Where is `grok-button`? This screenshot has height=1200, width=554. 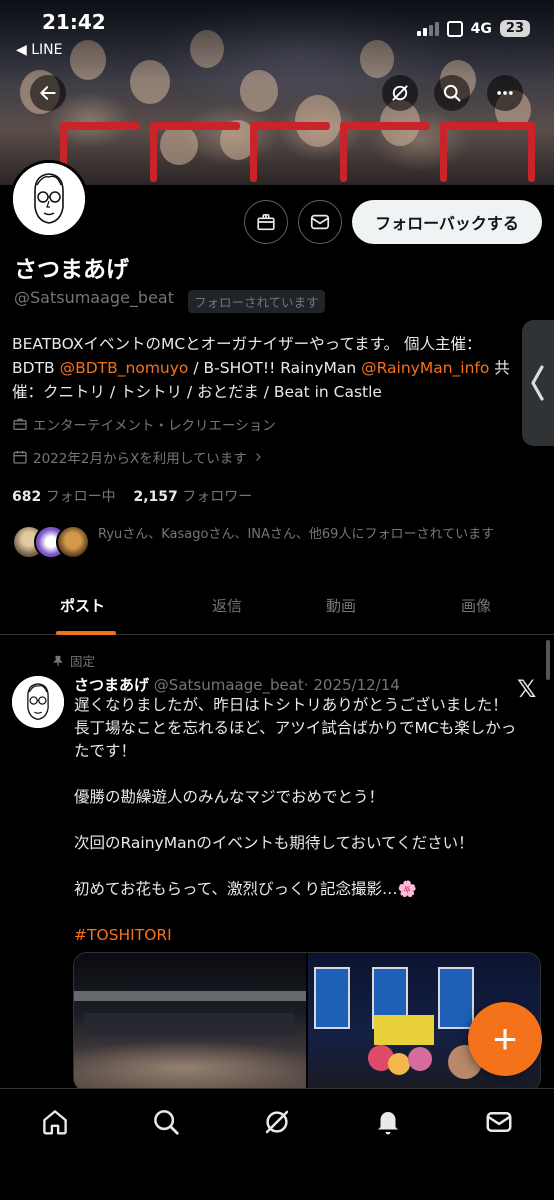
grok-button is located at coordinates (400, 93).